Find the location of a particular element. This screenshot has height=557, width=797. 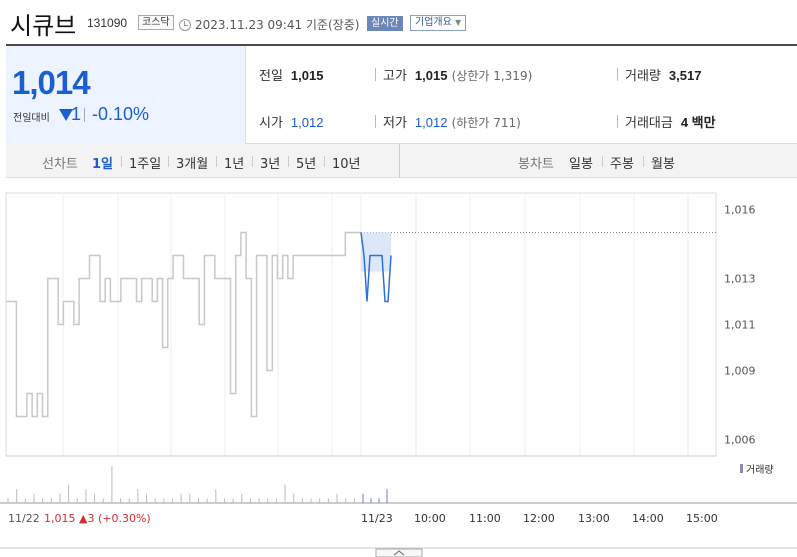

y-tick-label: 1,009 is located at coordinates (740, 371).